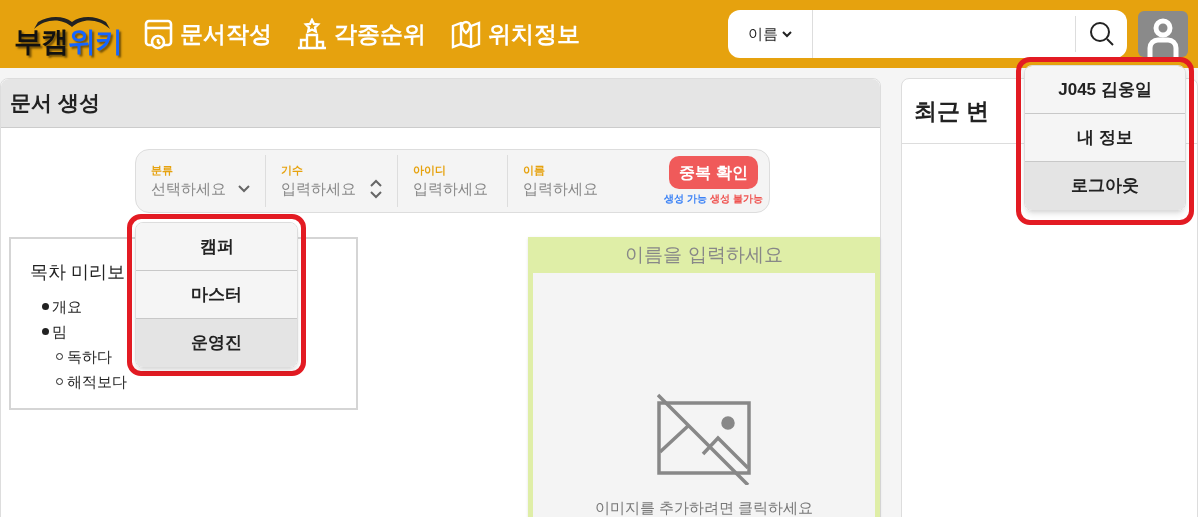  I want to click on toc-item: 개요, so click(67, 306).